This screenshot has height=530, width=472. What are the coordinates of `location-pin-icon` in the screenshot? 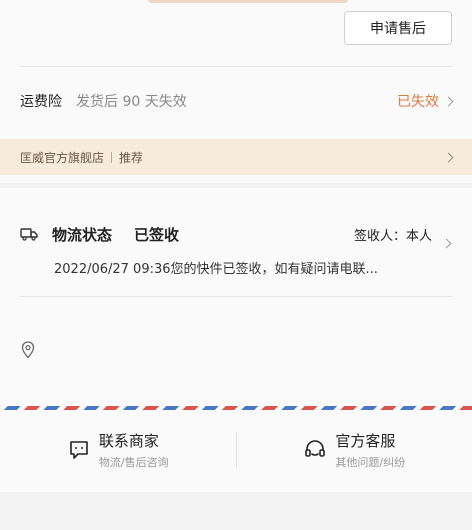 It's located at (28, 350).